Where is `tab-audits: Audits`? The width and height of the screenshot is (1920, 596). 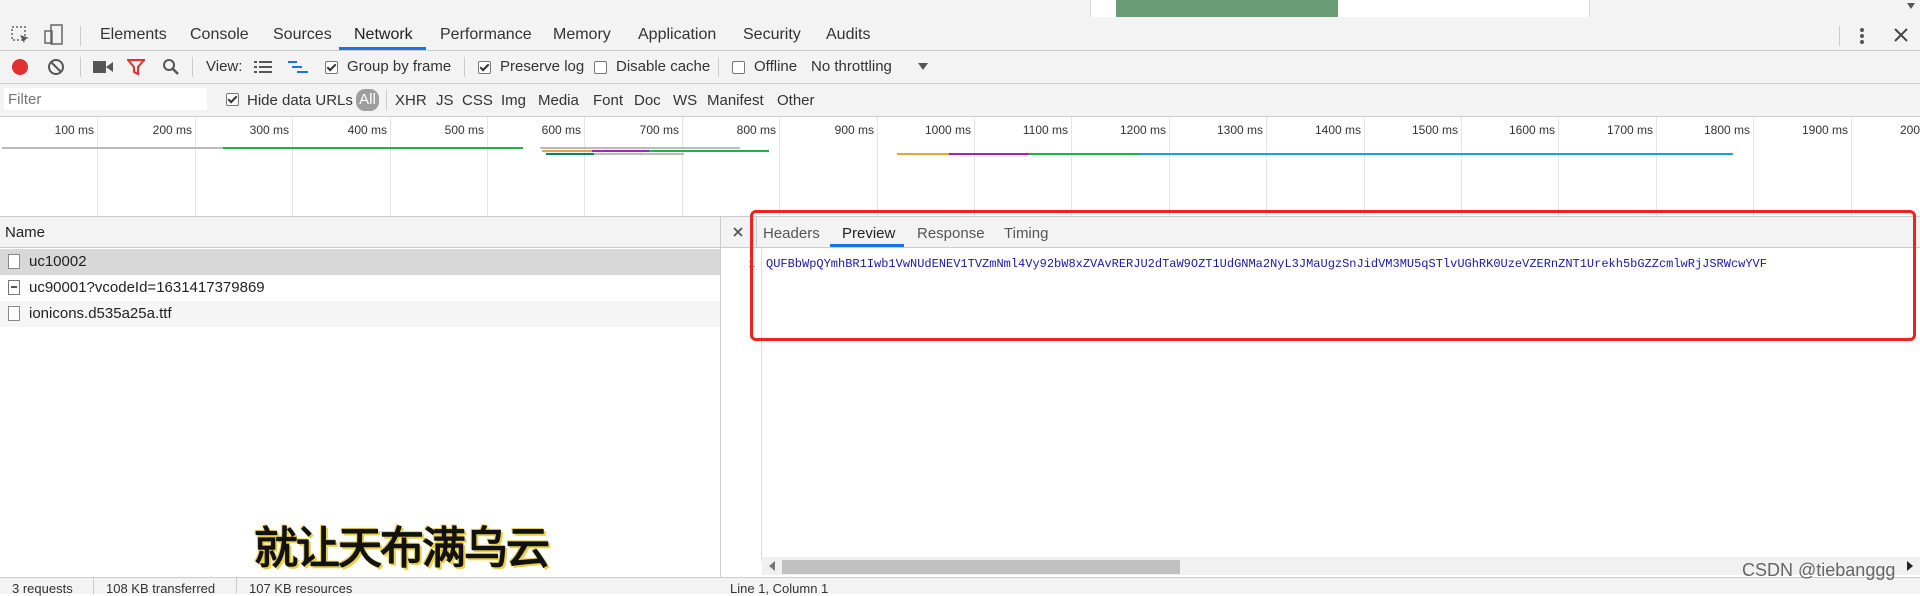
tab-audits: Audits is located at coordinates (848, 35).